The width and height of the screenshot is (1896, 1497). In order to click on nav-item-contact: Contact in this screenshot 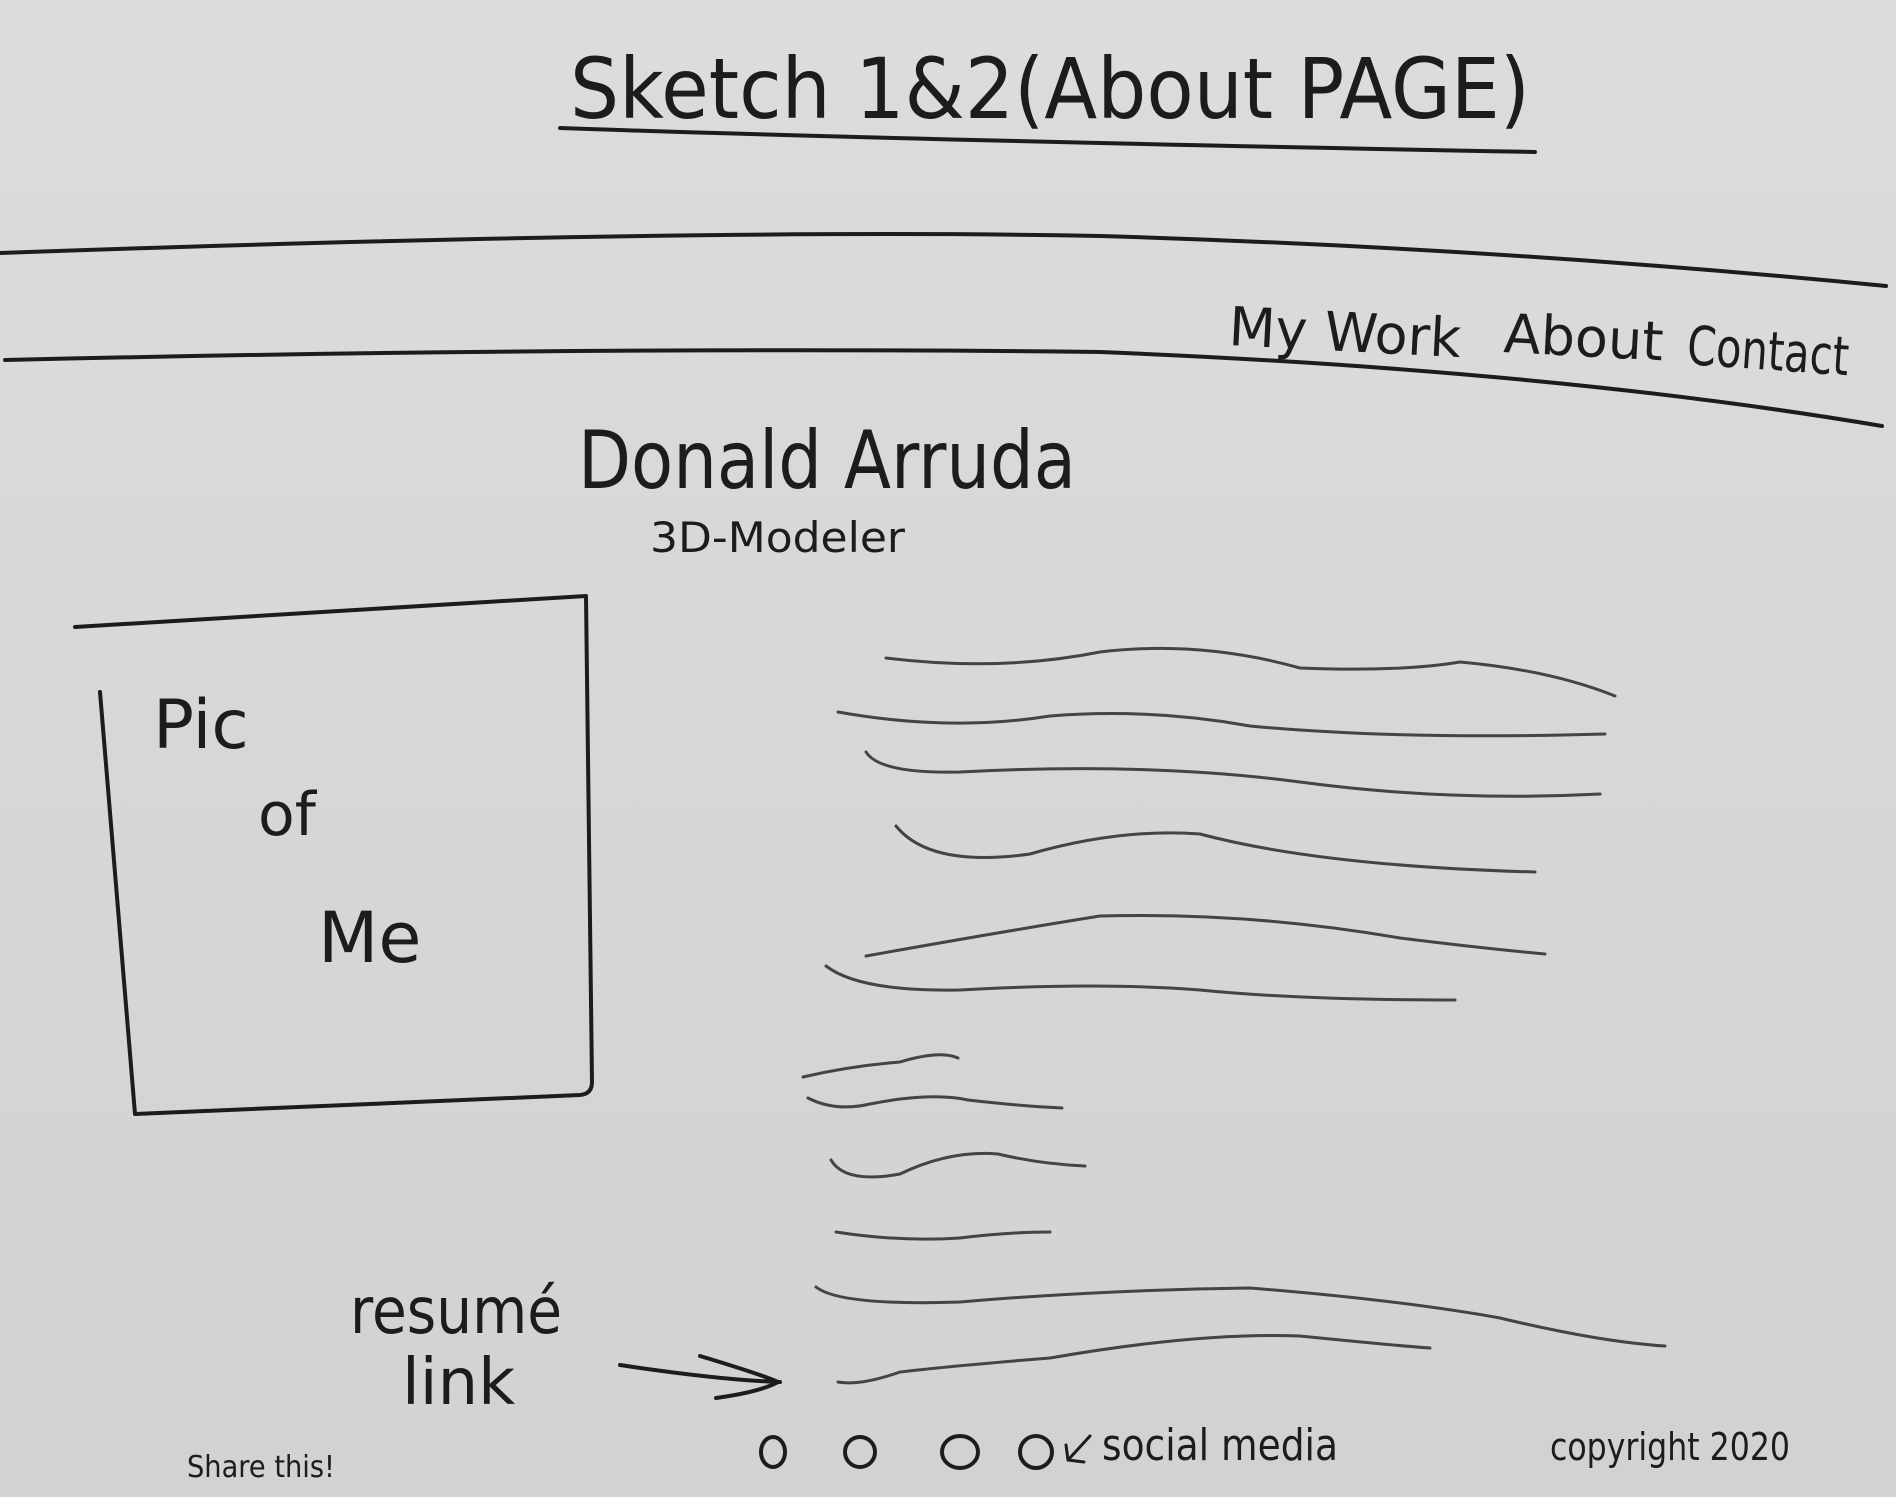, I will do `click(1768, 351)`.